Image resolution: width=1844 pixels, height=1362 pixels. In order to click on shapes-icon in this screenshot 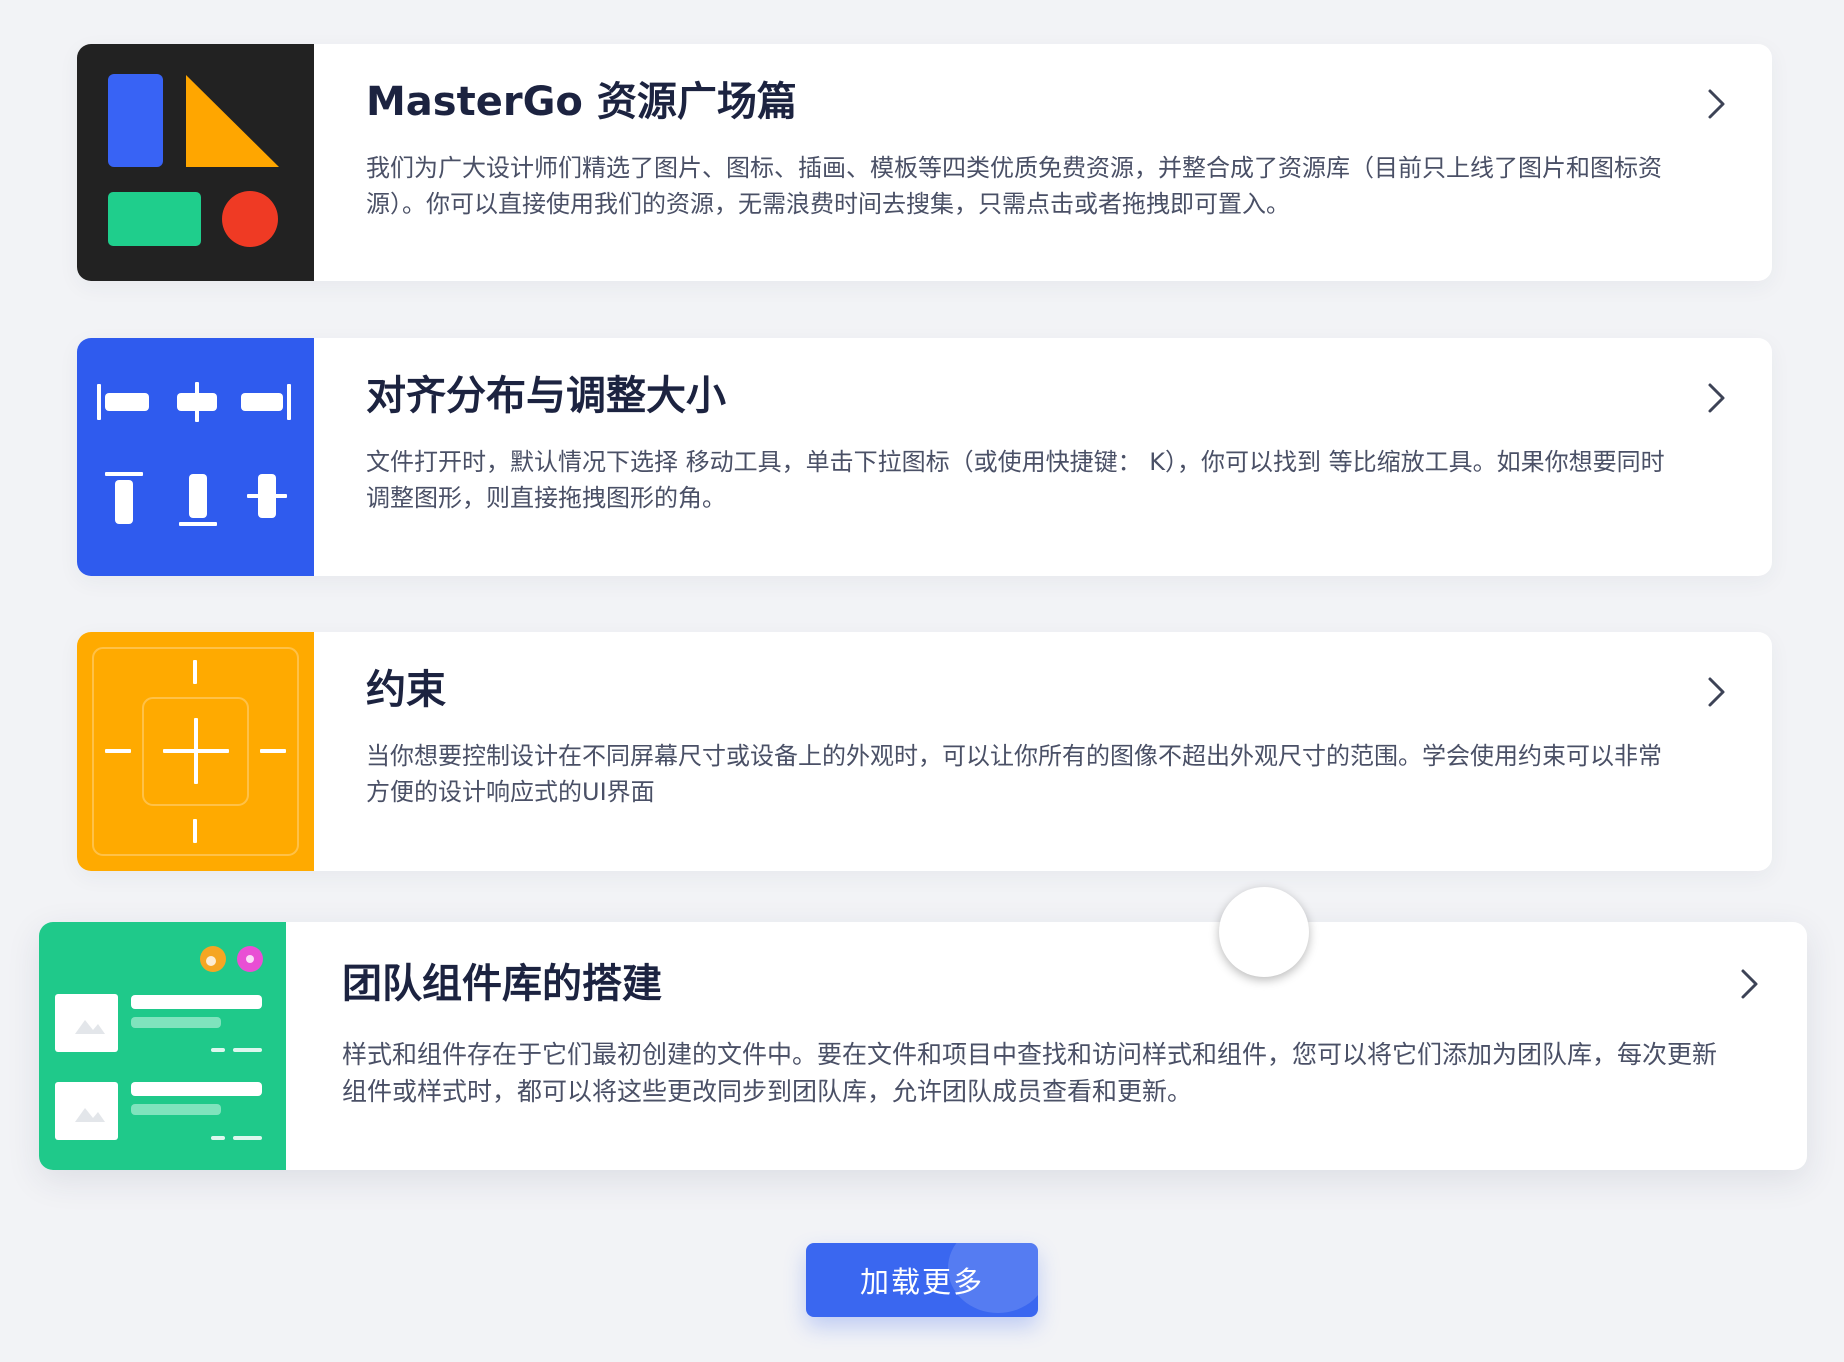, I will do `click(195, 162)`.